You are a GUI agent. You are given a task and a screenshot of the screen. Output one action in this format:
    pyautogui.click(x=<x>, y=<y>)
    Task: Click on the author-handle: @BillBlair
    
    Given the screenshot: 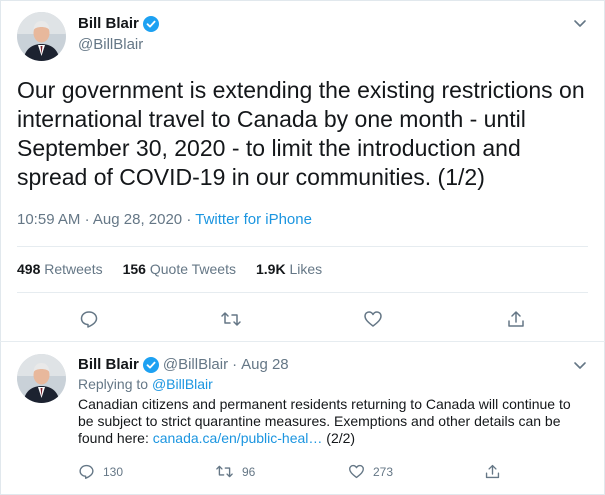 What is the action you would take?
    pyautogui.click(x=110, y=44)
    